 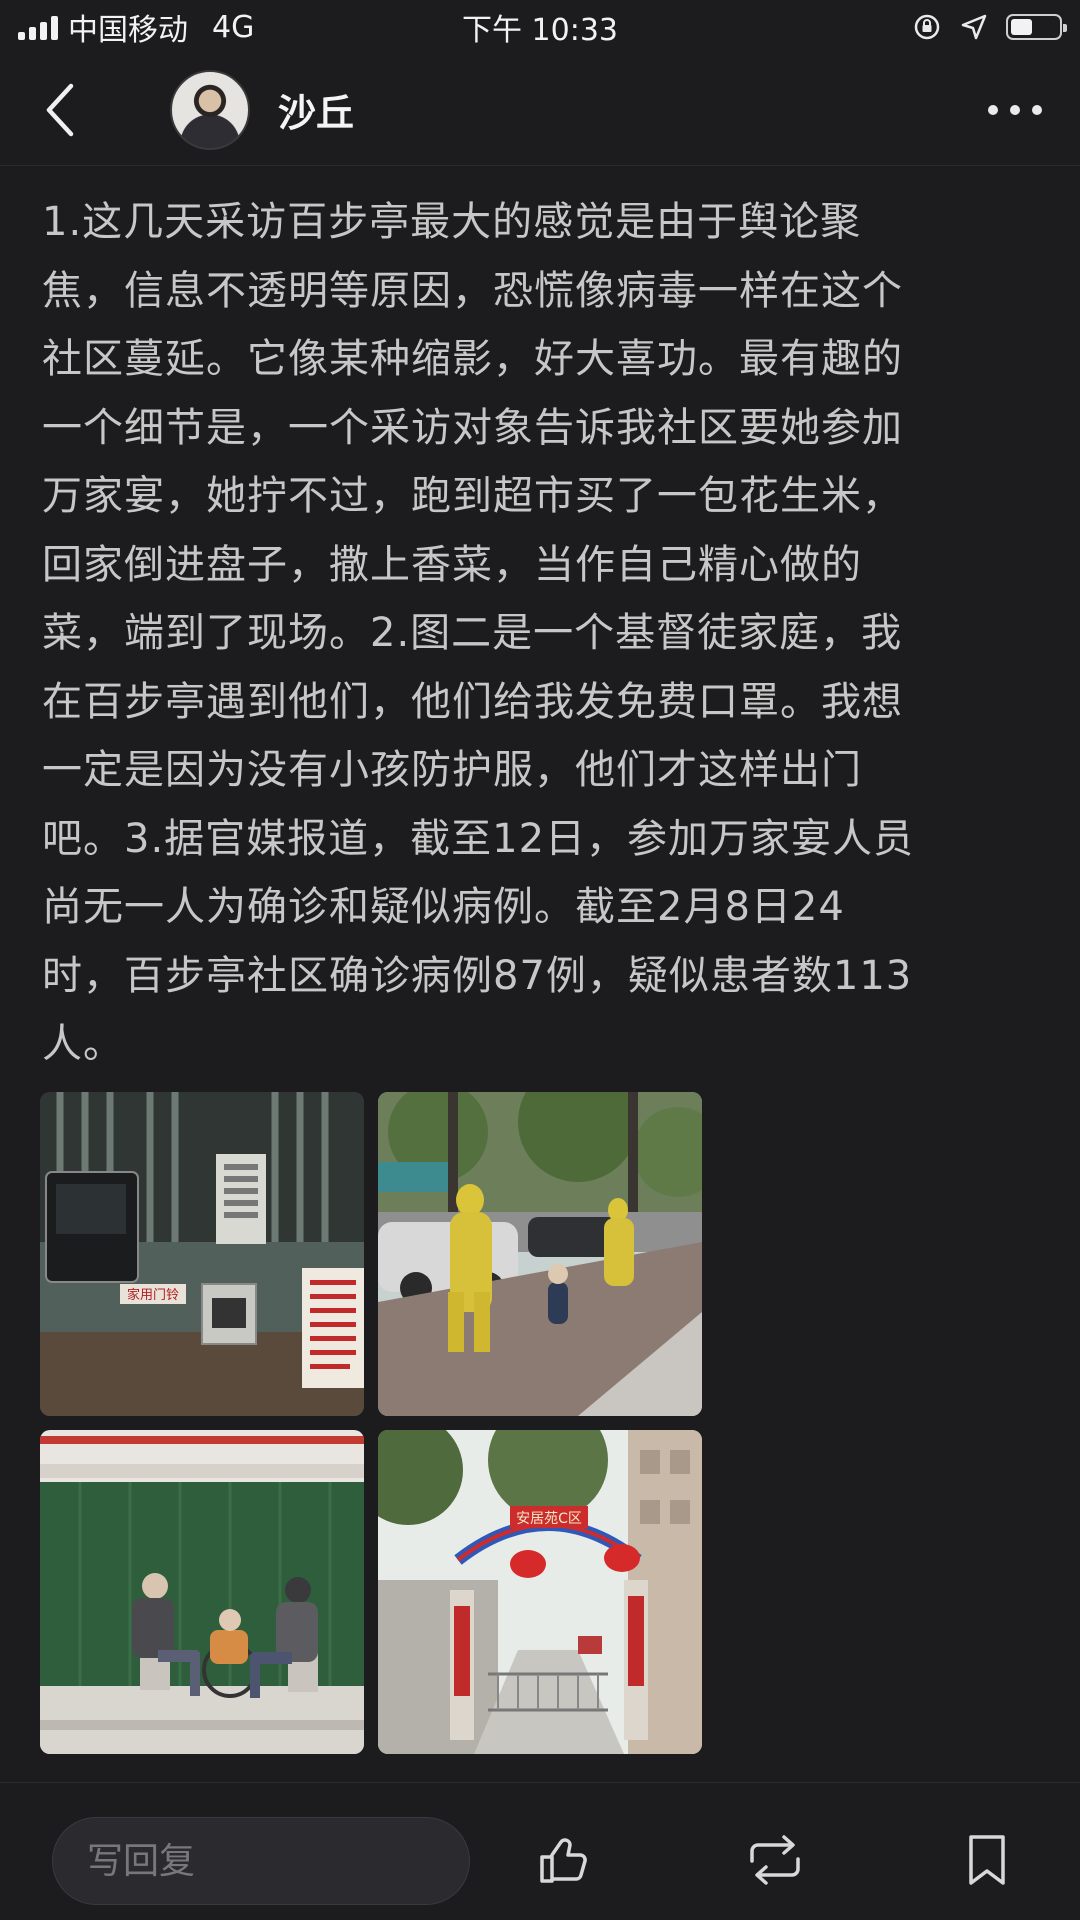 What do you see at coordinates (472, 496) in the screenshot?
I see `post-text-line: 万家宴，她拧不过，跑到超市买了一包花生米，` at bounding box center [472, 496].